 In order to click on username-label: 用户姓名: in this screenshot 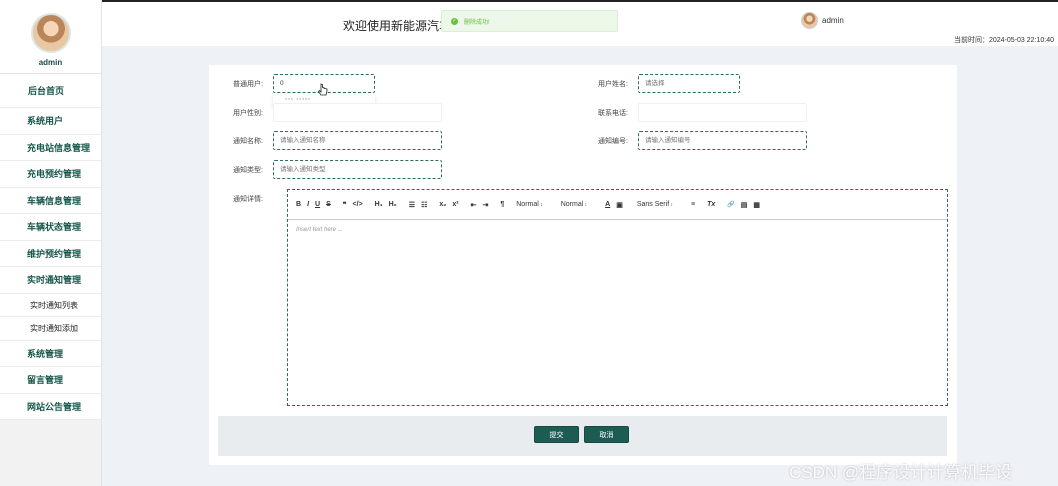, I will do `click(613, 84)`.